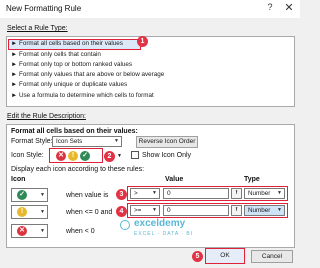 The width and height of the screenshot is (320, 268). I want to click on step-badge-5: 5, so click(197, 256).